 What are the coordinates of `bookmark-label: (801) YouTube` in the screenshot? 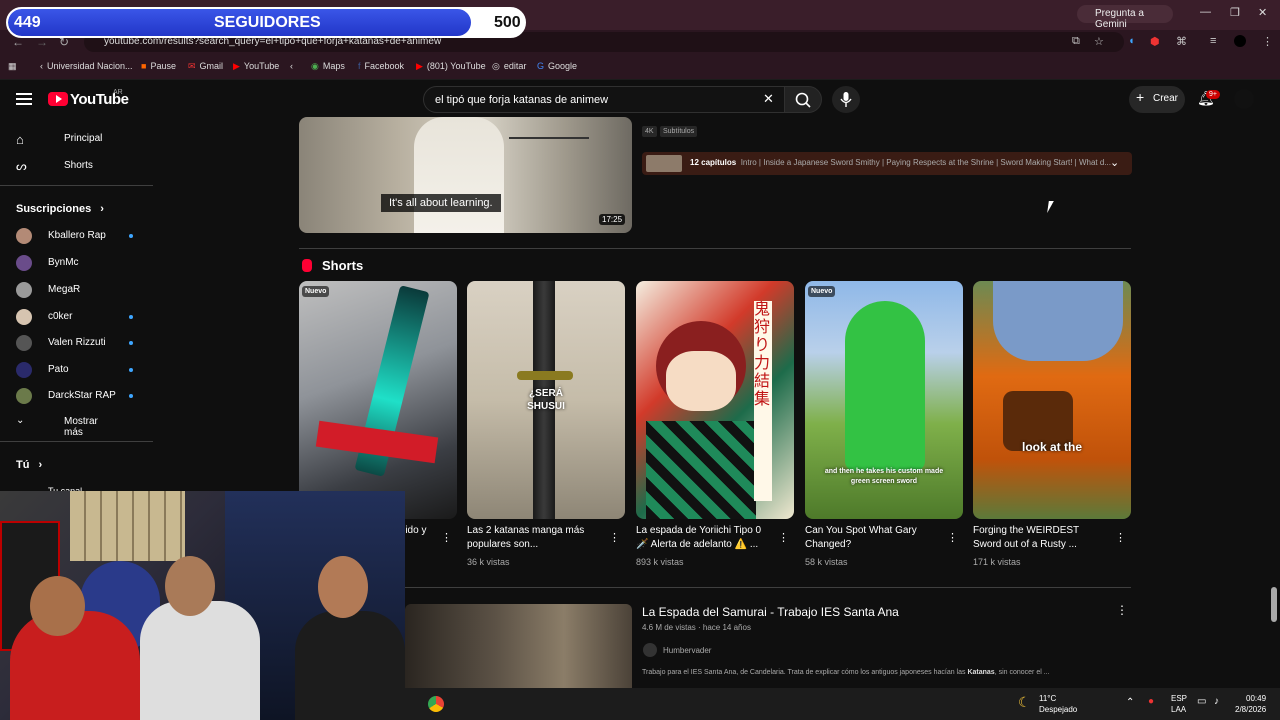 It's located at (456, 66).